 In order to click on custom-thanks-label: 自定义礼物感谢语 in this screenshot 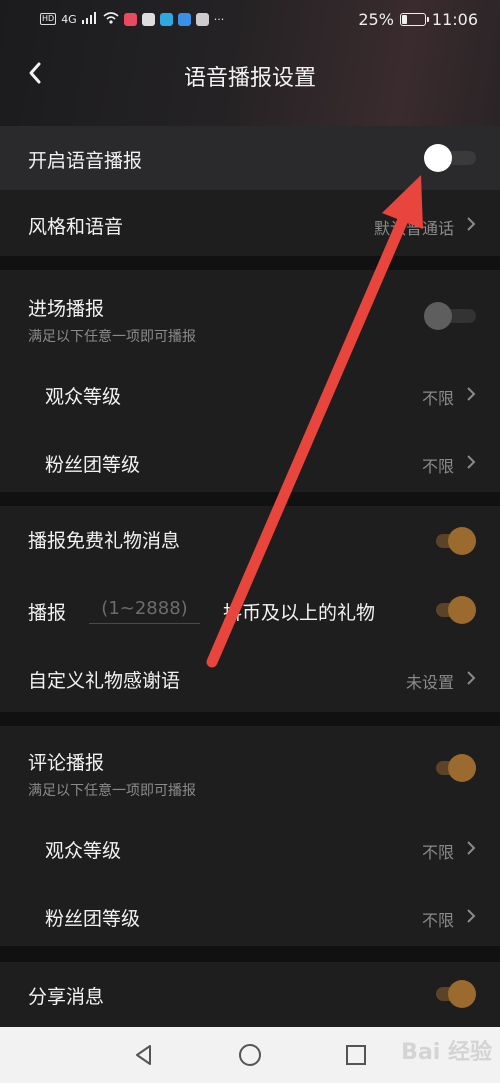, I will do `click(104, 681)`.